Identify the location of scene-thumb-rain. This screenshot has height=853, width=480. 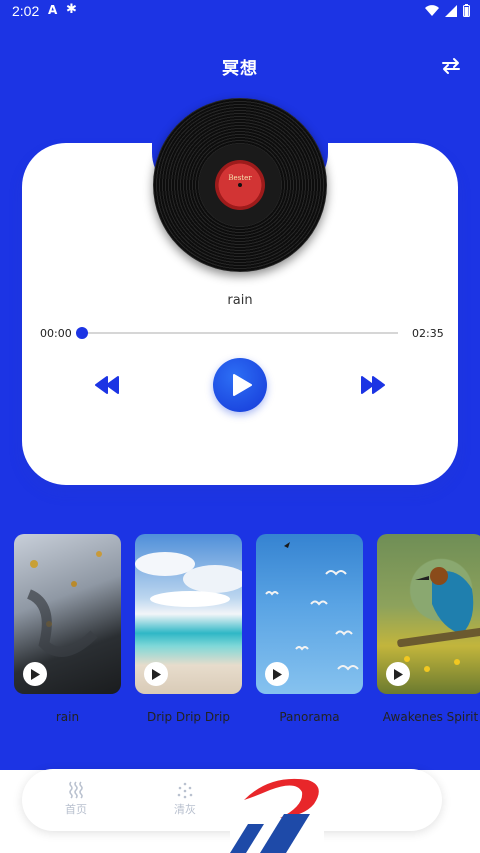
(67, 614).